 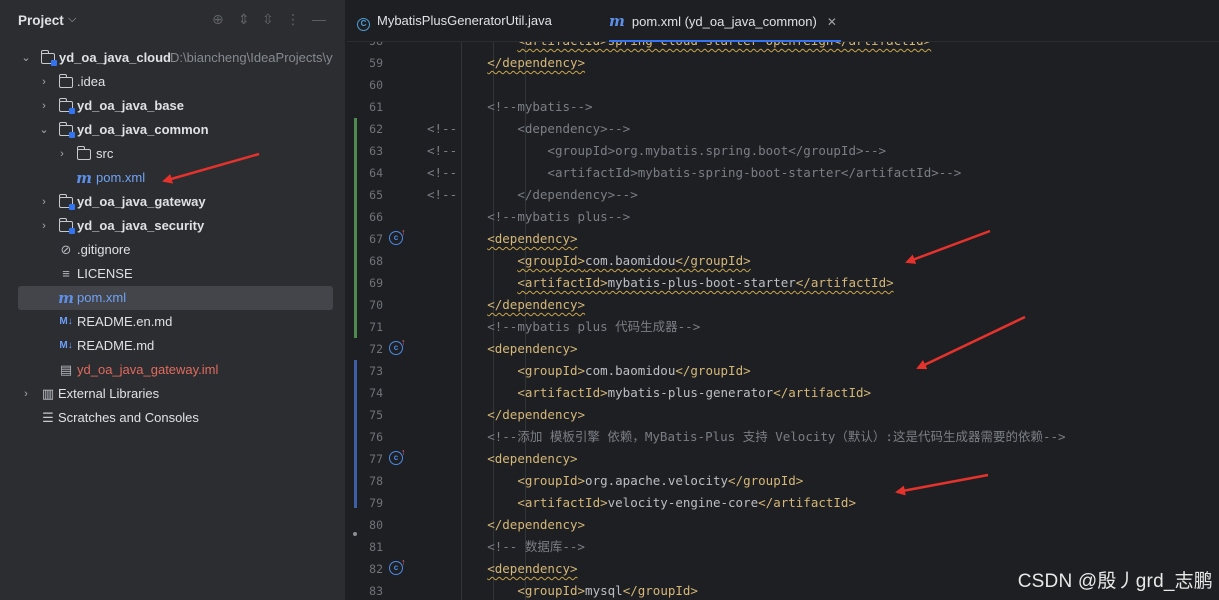 What do you see at coordinates (615, 481) in the screenshot?
I see `code-line: <groupId>org.apache.velocity</groupId>` at bounding box center [615, 481].